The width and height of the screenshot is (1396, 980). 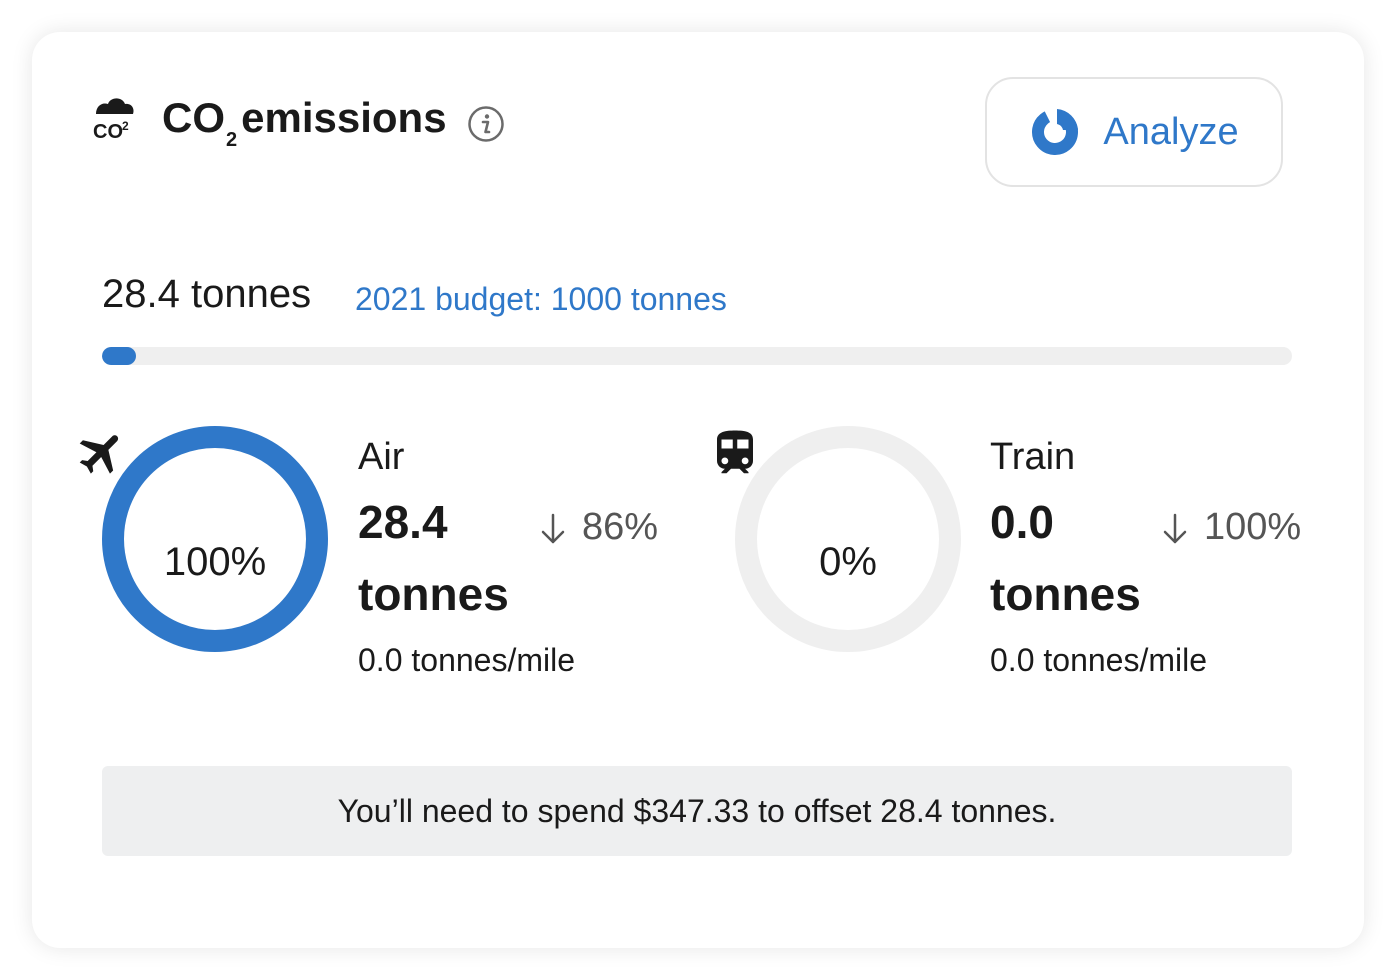 I want to click on air-share-ring: 100%, so click(x=203, y=539).